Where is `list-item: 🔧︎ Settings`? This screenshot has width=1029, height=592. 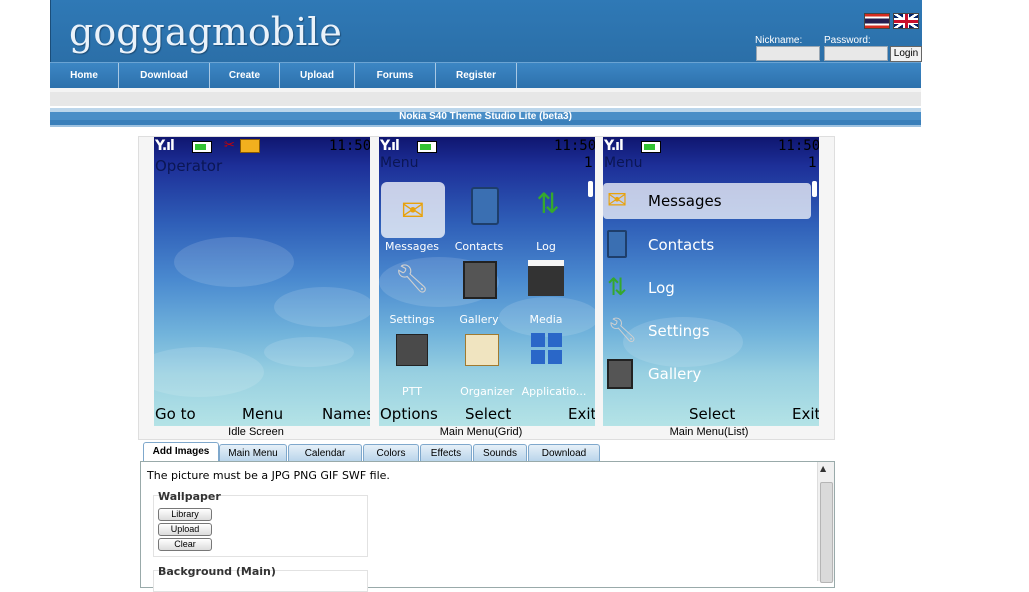
list-item: 🔧︎ Settings is located at coordinates (707, 331).